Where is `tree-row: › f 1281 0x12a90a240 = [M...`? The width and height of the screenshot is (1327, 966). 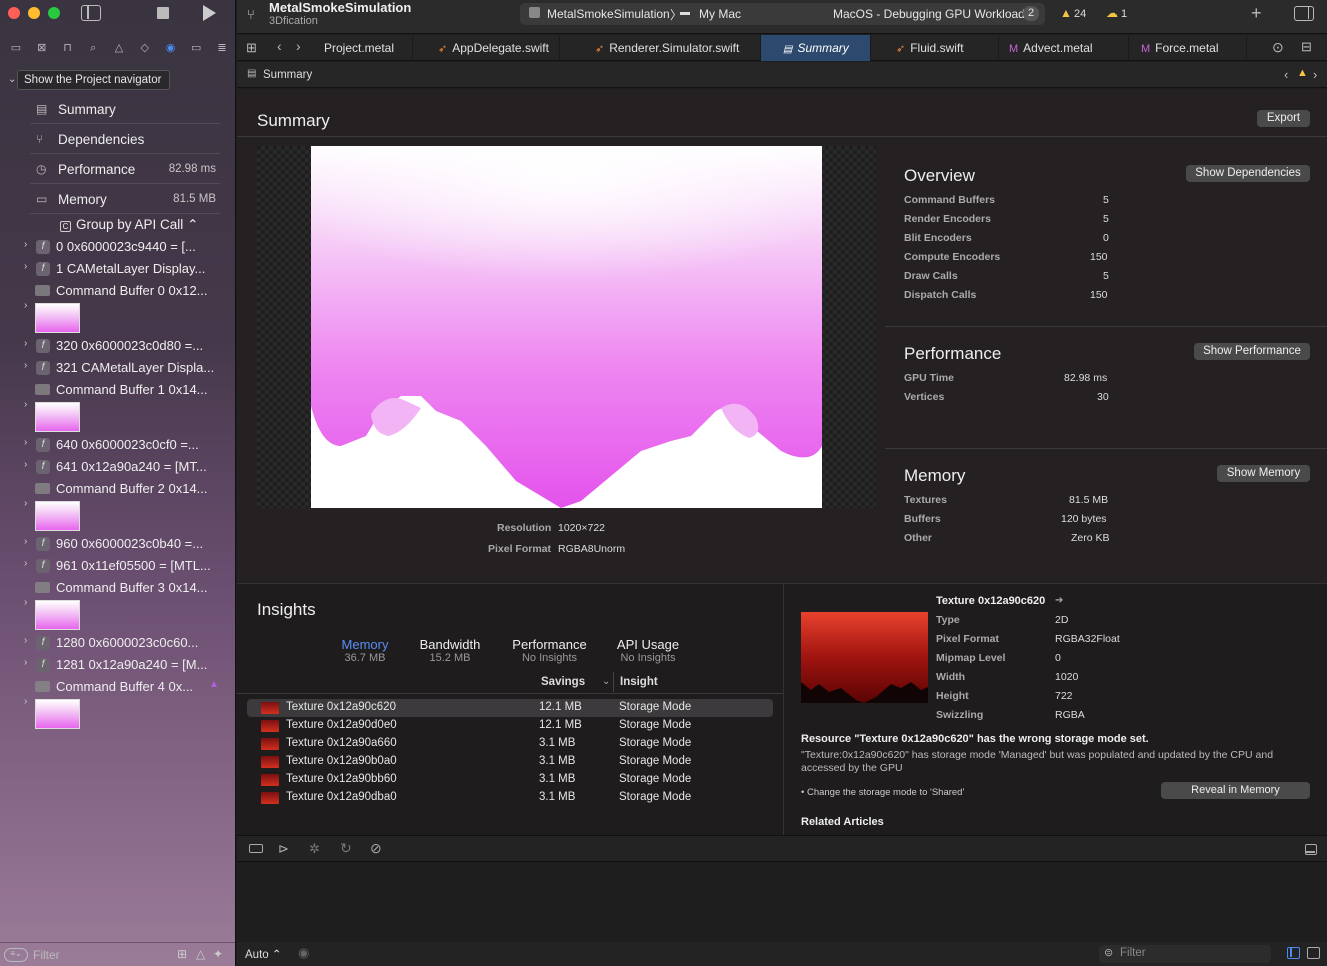
tree-row: › f 1281 0x12a90a240 = [M... is located at coordinates (118, 665).